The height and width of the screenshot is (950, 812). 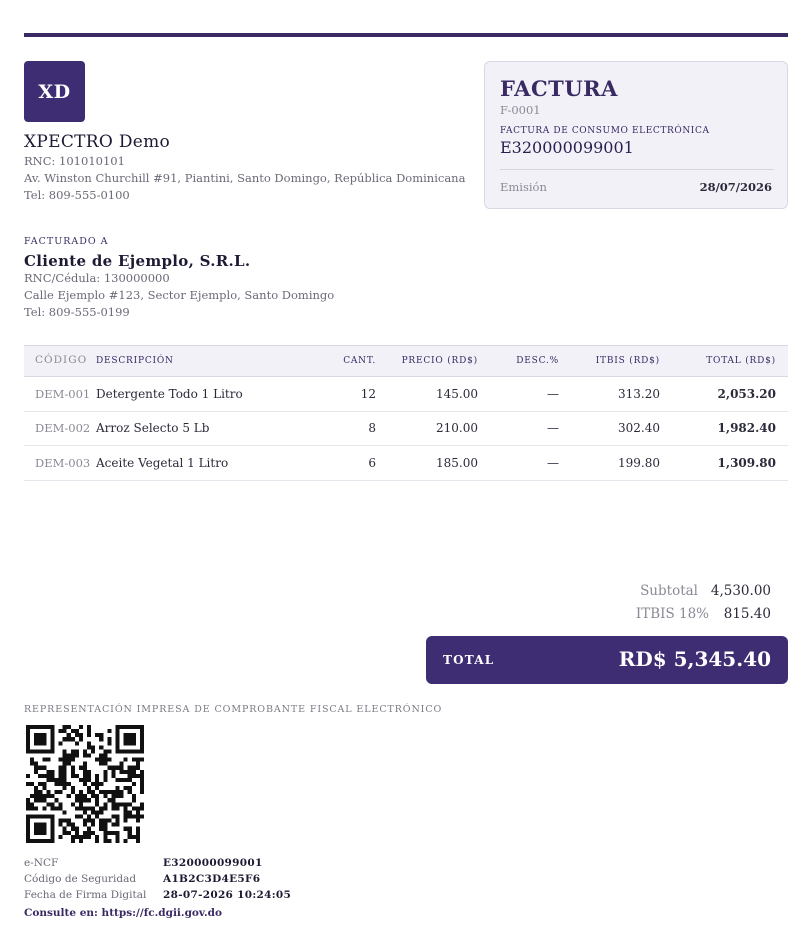 What do you see at coordinates (669, 591) in the screenshot?
I see `subtotal-label: Subtotal` at bounding box center [669, 591].